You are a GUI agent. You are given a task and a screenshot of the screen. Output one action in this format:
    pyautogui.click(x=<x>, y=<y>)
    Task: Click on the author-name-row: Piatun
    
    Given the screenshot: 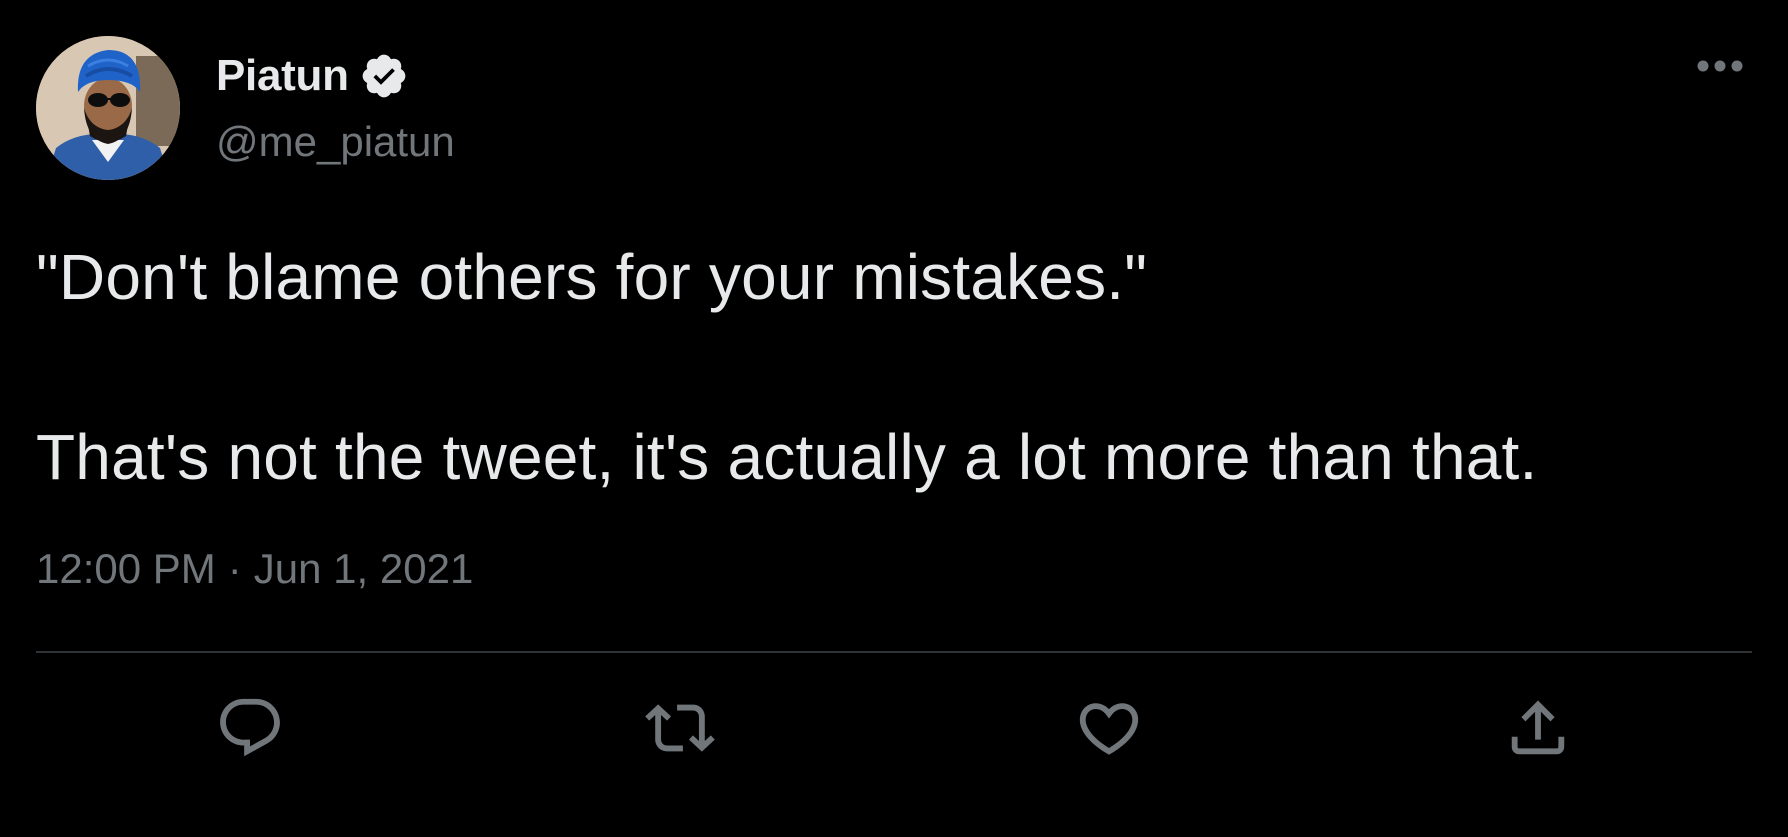 What is the action you would take?
    pyautogui.click(x=312, y=76)
    